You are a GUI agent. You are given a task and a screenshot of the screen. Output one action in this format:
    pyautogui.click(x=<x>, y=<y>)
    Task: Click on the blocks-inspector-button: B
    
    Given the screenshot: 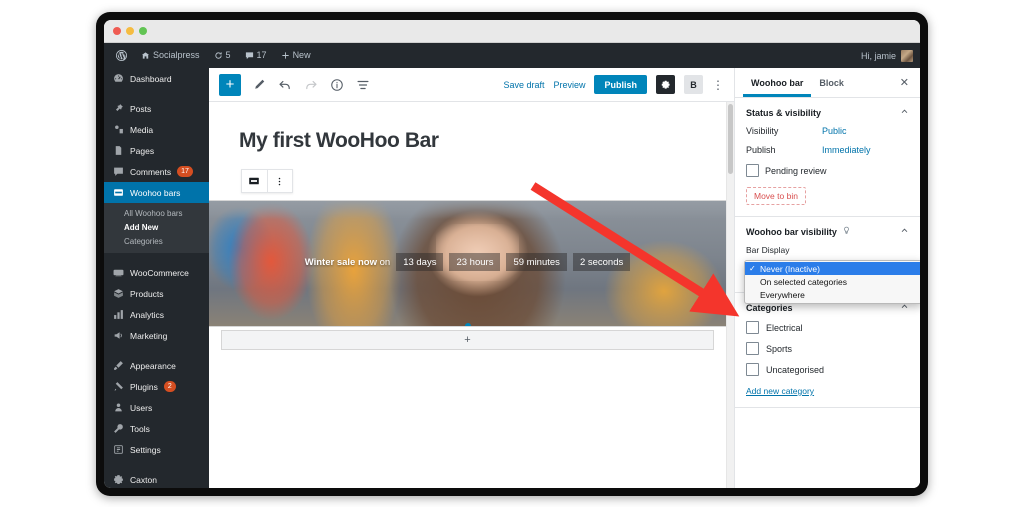 What is the action you would take?
    pyautogui.click(x=693, y=84)
    